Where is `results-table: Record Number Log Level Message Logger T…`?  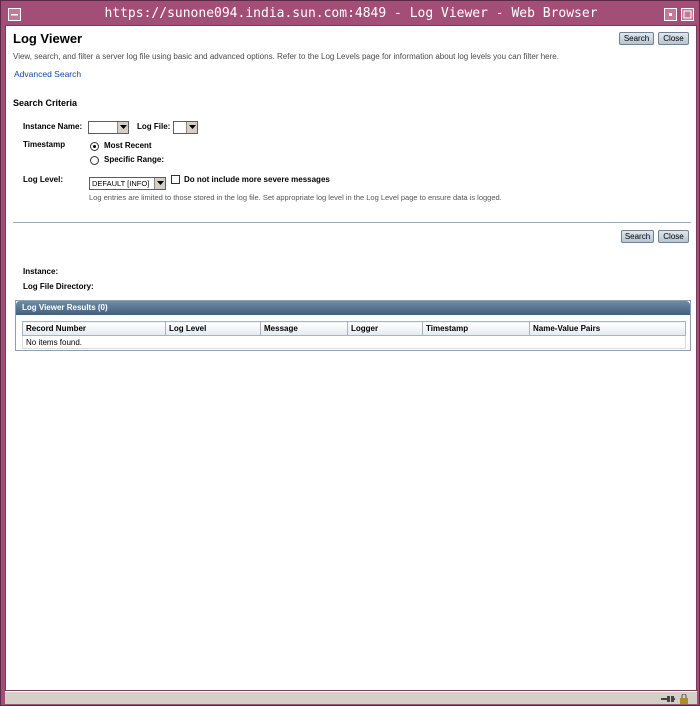
results-table: Record Number Log Level Message Logger T… is located at coordinates (354, 335).